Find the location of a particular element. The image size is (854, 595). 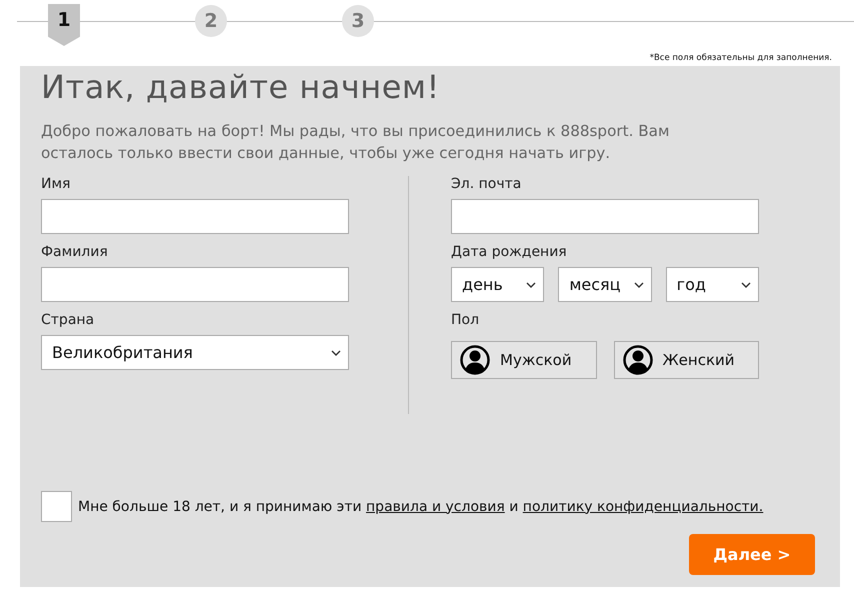

agree-checkbox is located at coordinates (56, 506).